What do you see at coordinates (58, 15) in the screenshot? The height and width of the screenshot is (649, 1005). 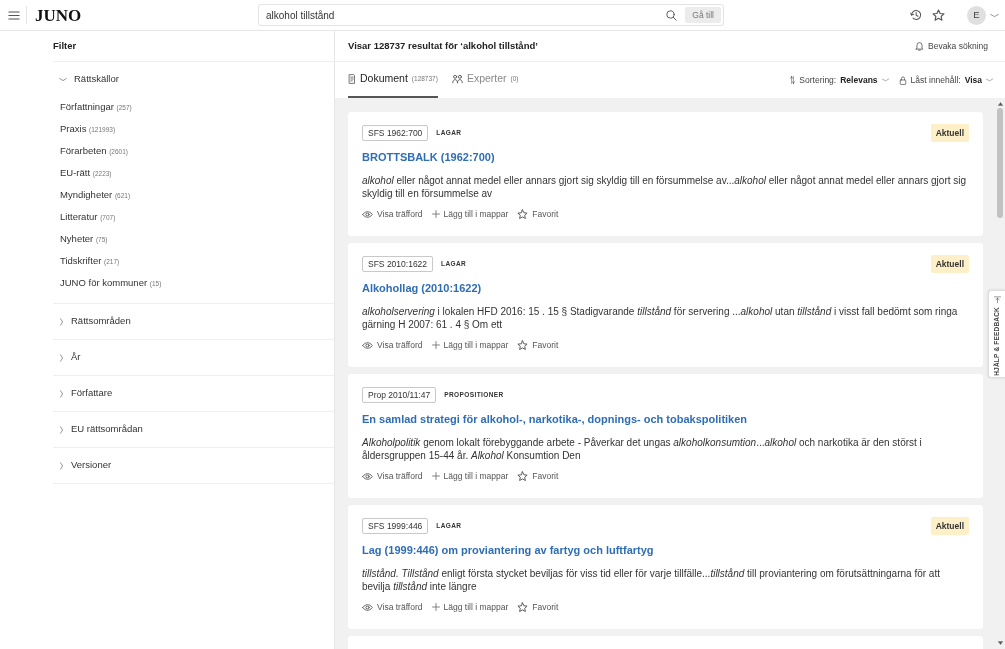 I see `logo: JUNO` at bounding box center [58, 15].